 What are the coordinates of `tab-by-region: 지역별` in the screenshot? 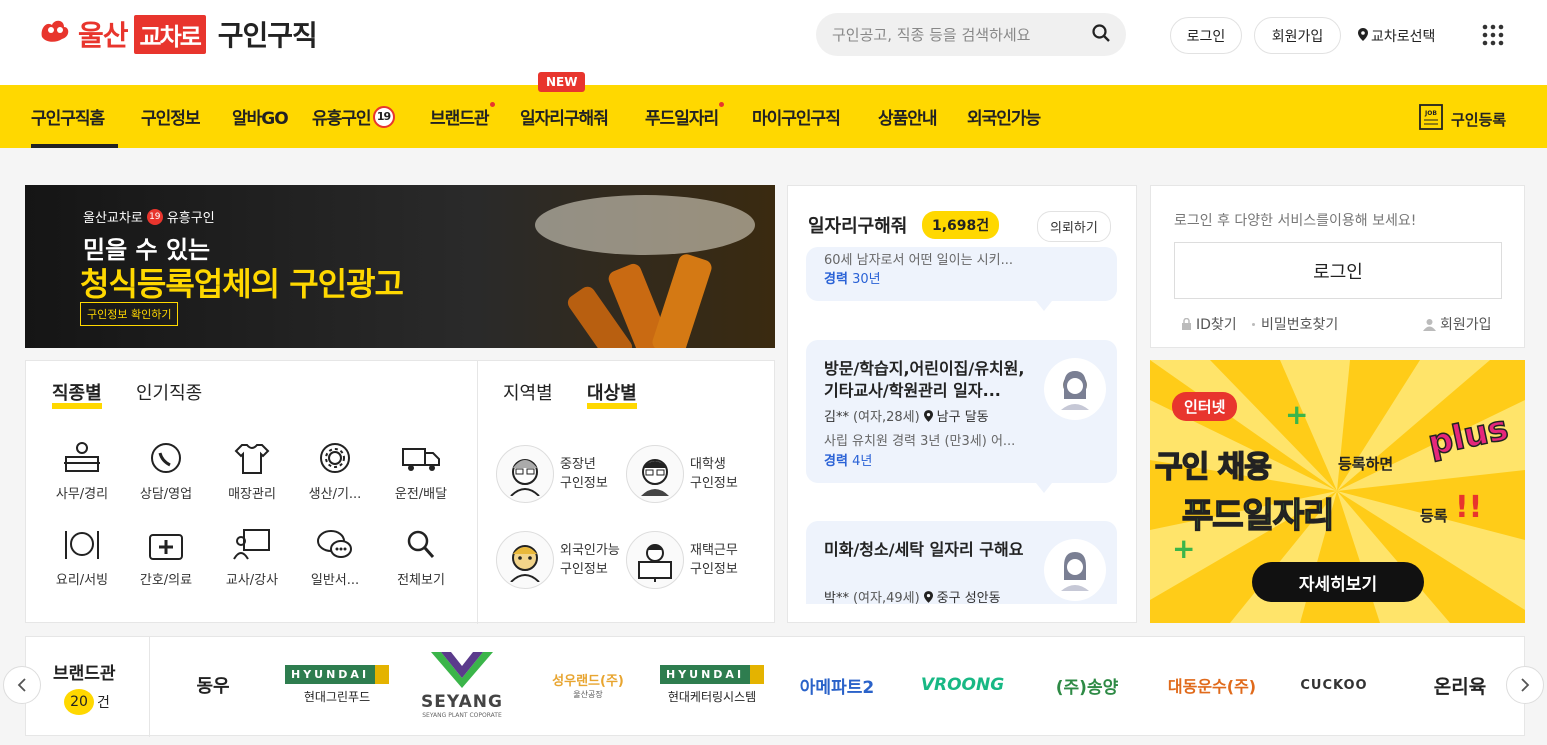 It's located at (528, 394).